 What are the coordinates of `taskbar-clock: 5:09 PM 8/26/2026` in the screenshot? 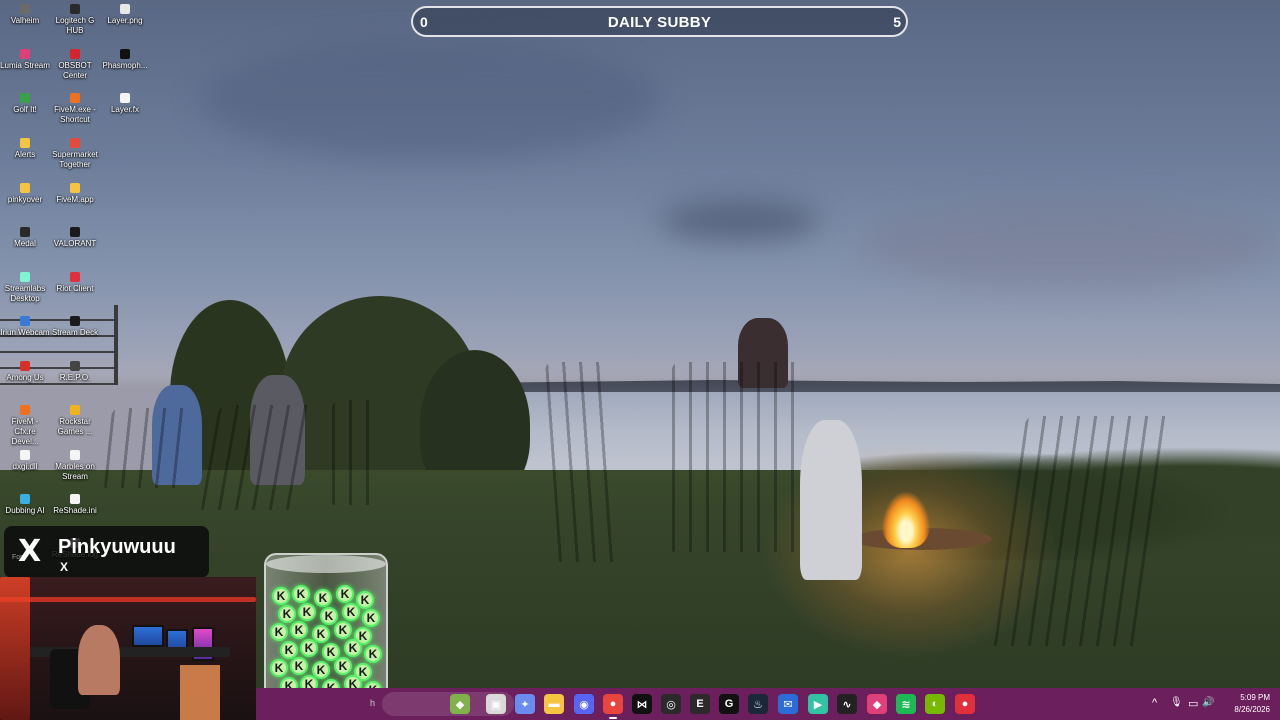 It's located at (1252, 704).